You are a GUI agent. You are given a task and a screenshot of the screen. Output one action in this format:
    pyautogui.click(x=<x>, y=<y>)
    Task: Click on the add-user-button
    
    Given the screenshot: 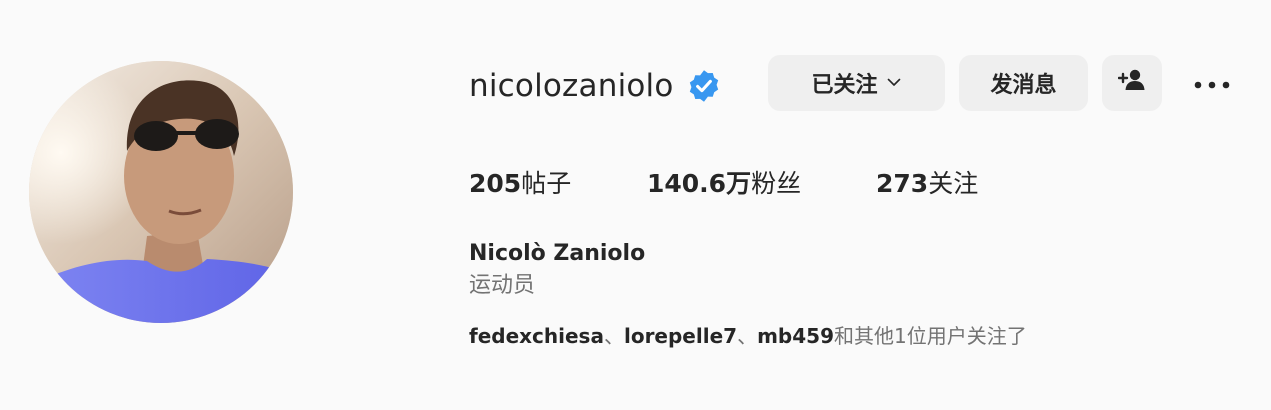 What is the action you would take?
    pyautogui.click(x=1132, y=83)
    